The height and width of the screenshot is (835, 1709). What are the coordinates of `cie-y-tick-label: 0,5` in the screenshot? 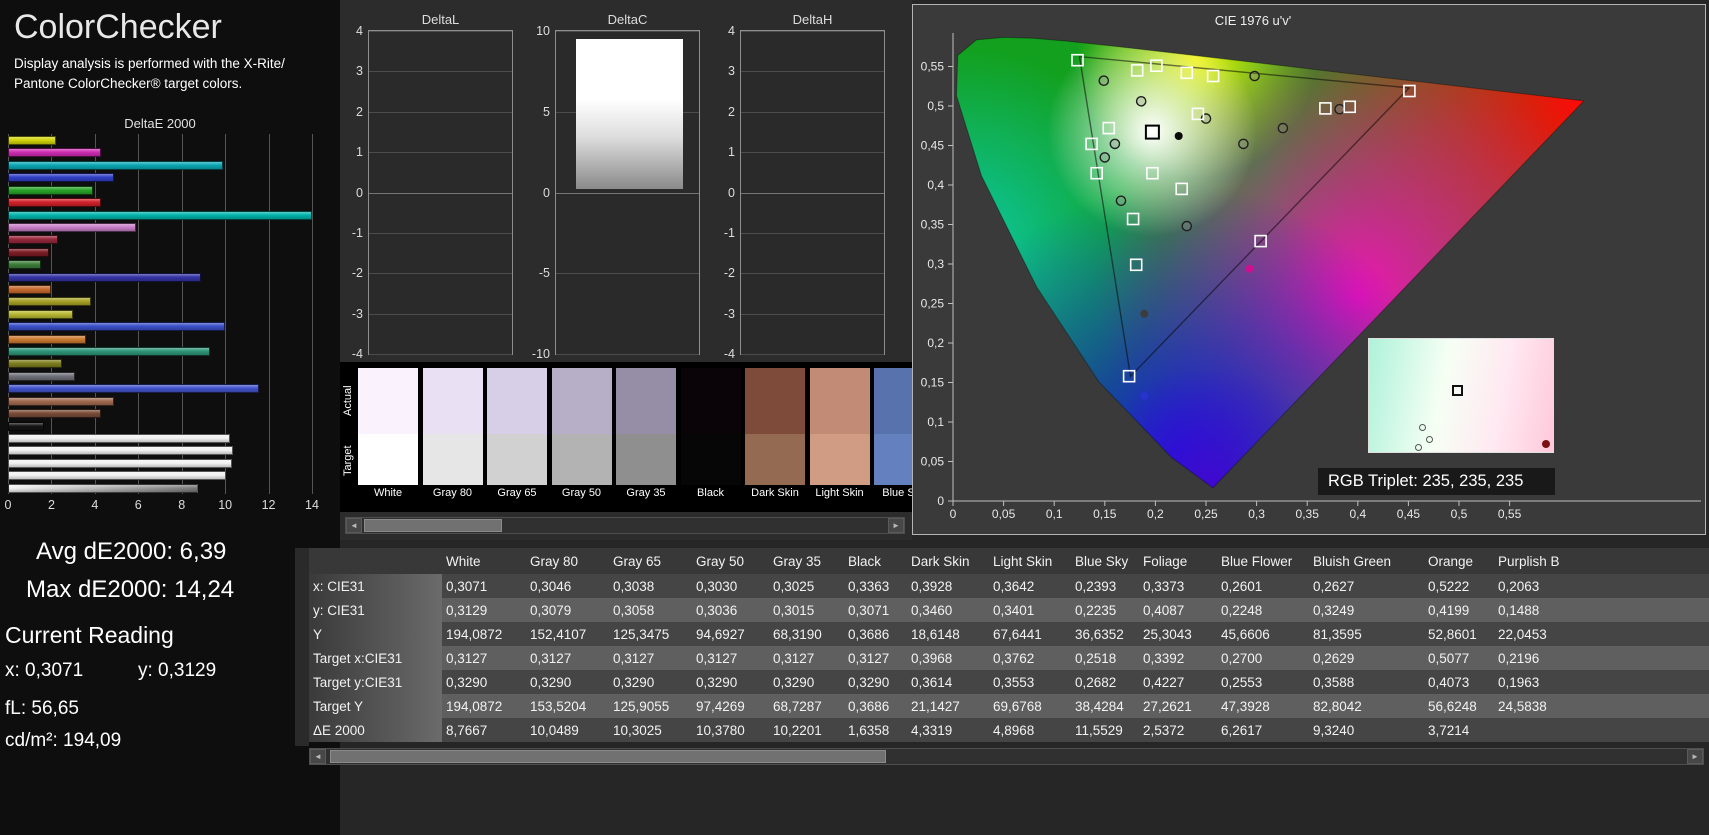 It's located at (935, 106).